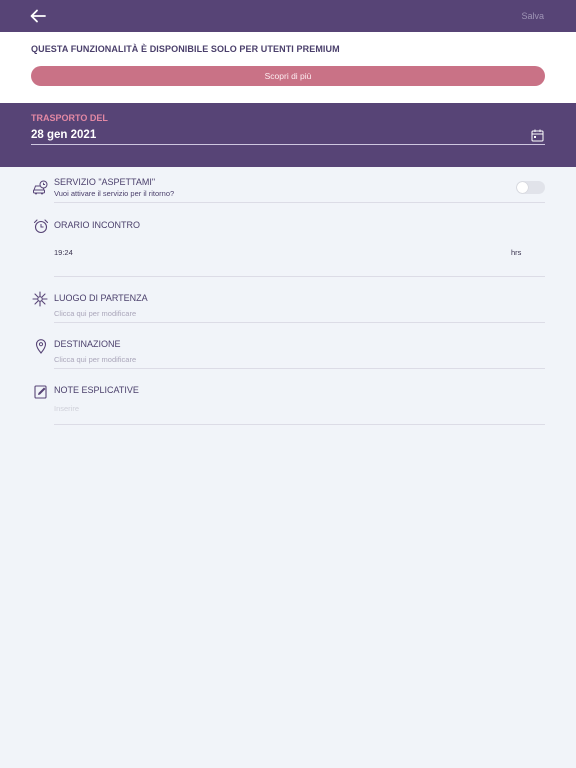 This screenshot has height=768, width=576. Describe the element at coordinates (40, 188) in the screenshot. I see `car-clock-icon` at that location.